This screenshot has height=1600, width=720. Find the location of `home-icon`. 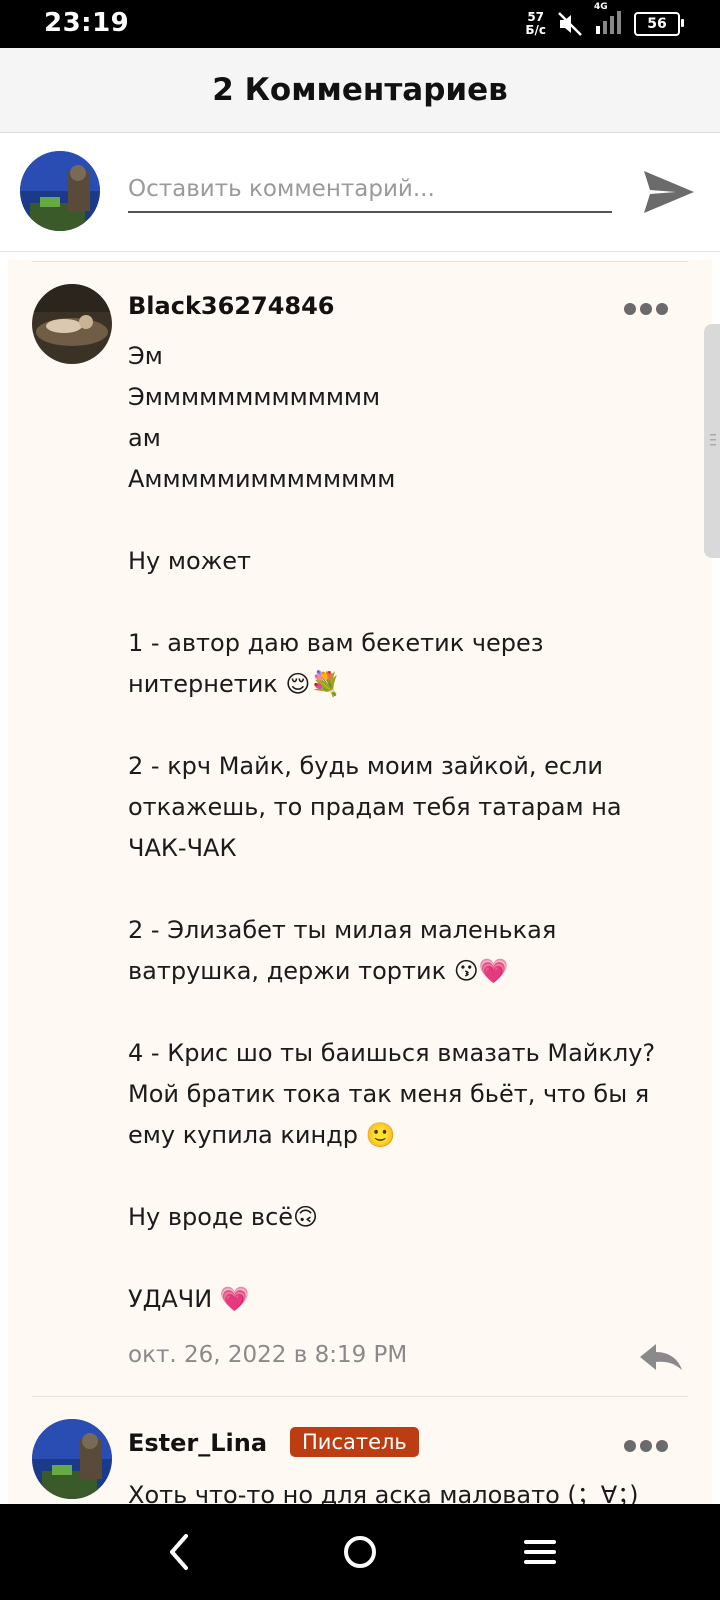

home-icon is located at coordinates (360, 1552).